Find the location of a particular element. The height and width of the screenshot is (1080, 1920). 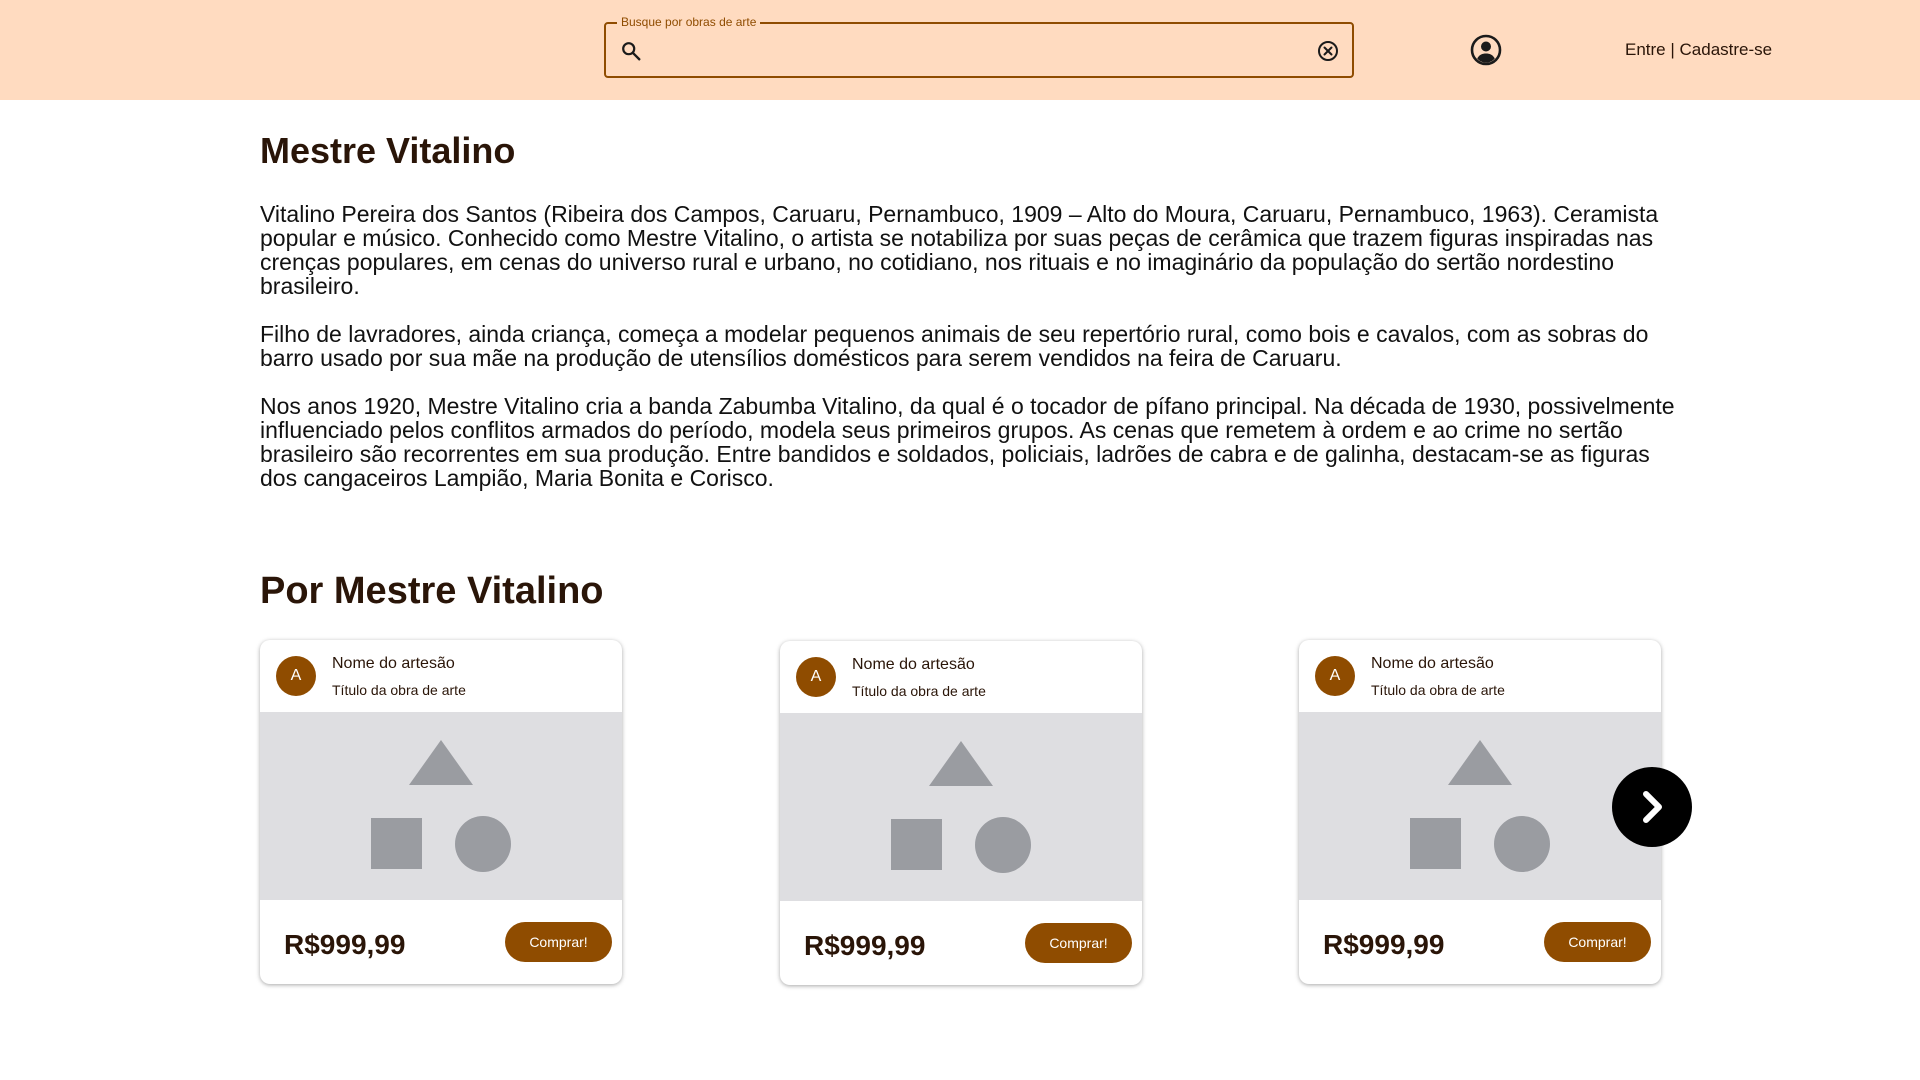

search-box: Busque por obras de arte is located at coordinates (979, 46).